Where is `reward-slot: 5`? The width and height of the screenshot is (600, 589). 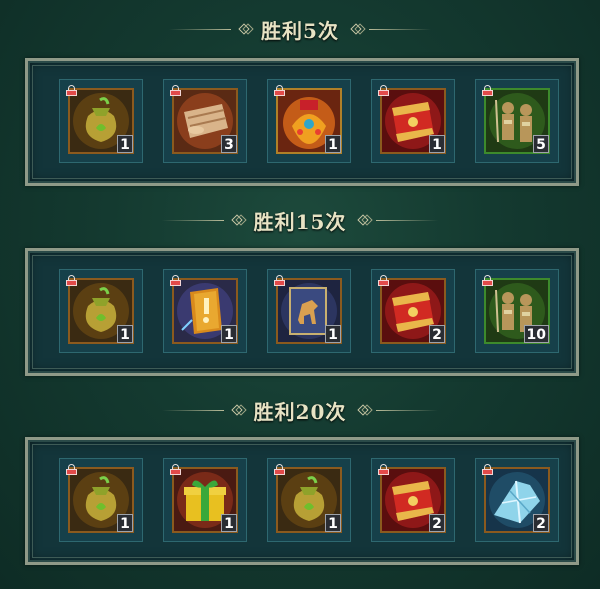 reward-slot: 5 is located at coordinates (517, 121).